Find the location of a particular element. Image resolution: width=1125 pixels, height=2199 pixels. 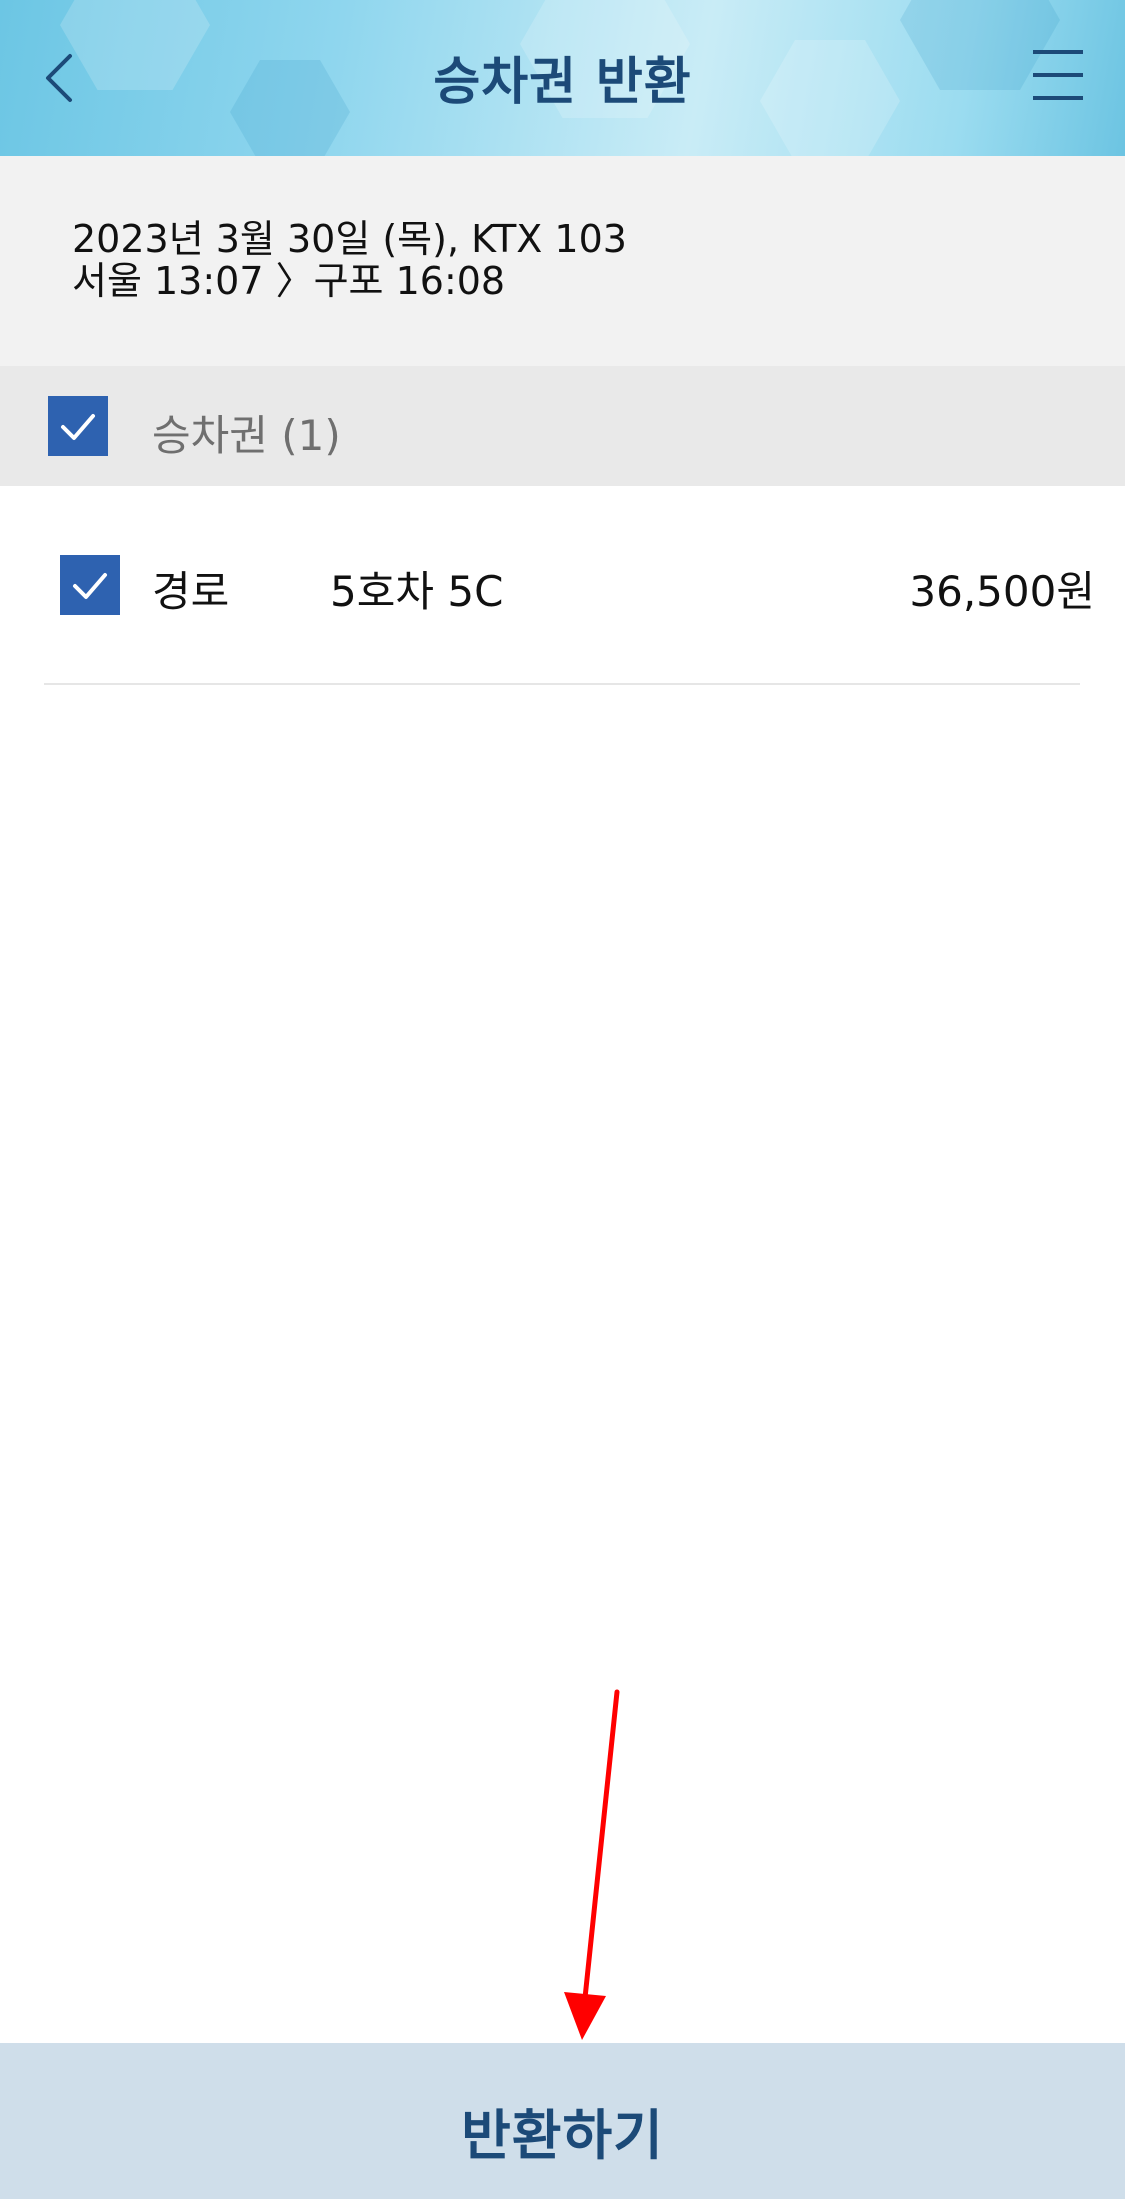

trip-route: 서울 13:07 〉구포 16:08 is located at coordinates (289, 281).